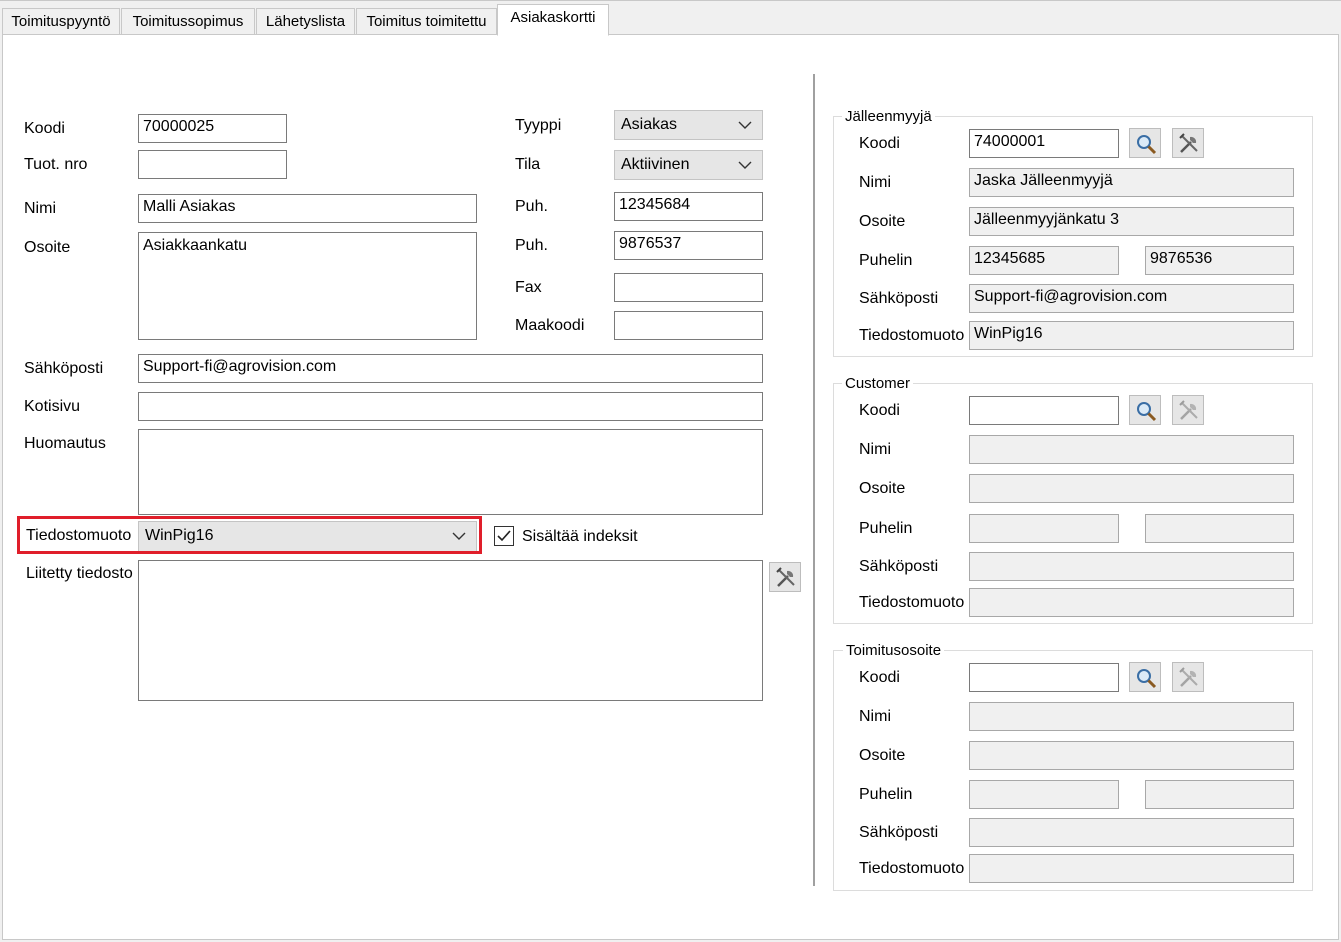 The height and width of the screenshot is (942, 1341). What do you see at coordinates (307, 208) in the screenshot?
I see `nimi-field: Malli Asiakas` at bounding box center [307, 208].